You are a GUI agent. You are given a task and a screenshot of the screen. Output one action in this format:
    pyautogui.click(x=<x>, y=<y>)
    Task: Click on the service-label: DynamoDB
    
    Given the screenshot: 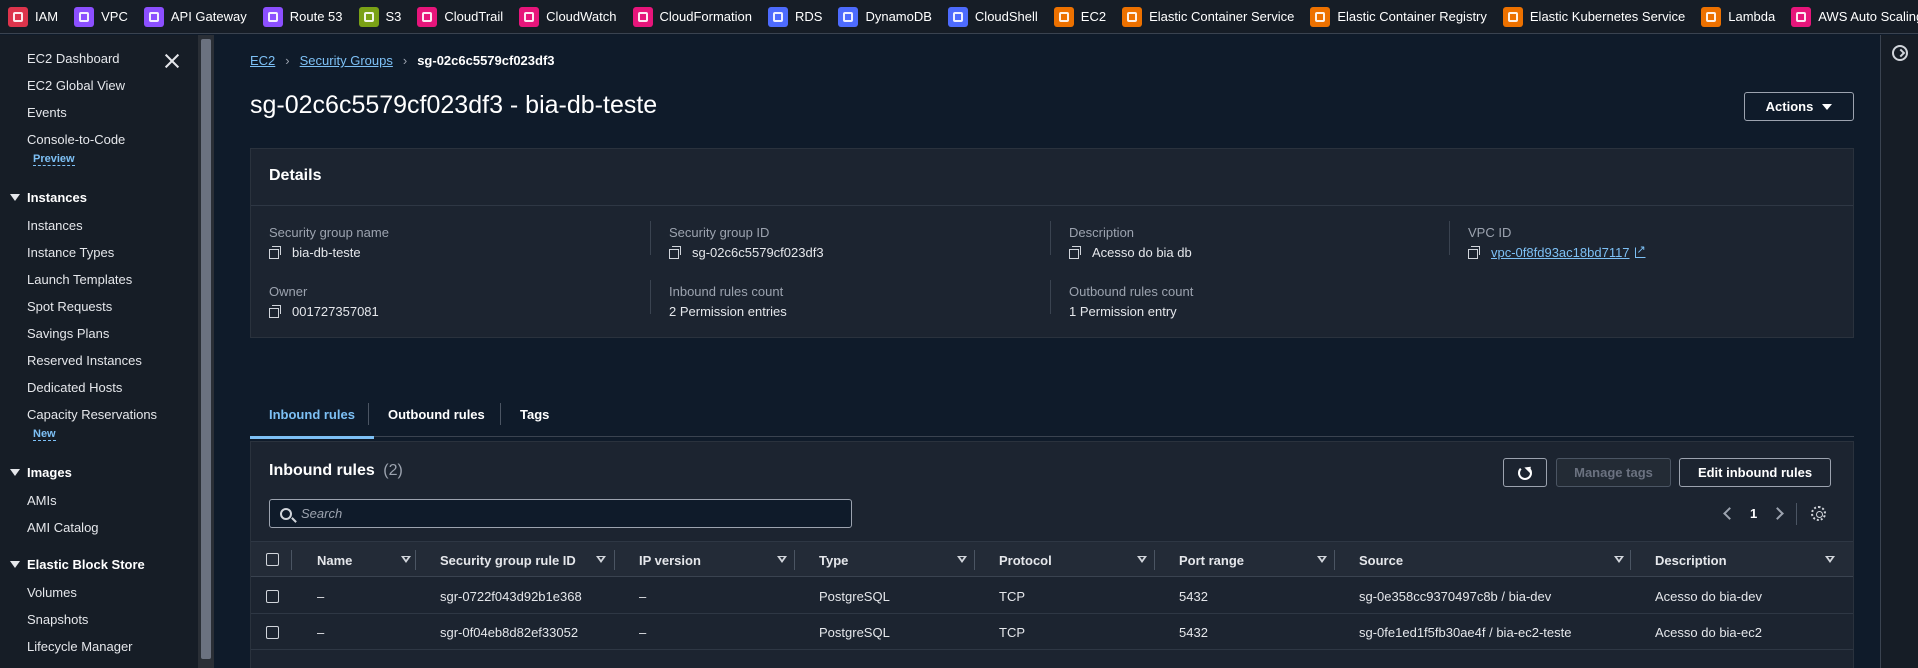 What is the action you would take?
    pyautogui.click(x=898, y=16)
    